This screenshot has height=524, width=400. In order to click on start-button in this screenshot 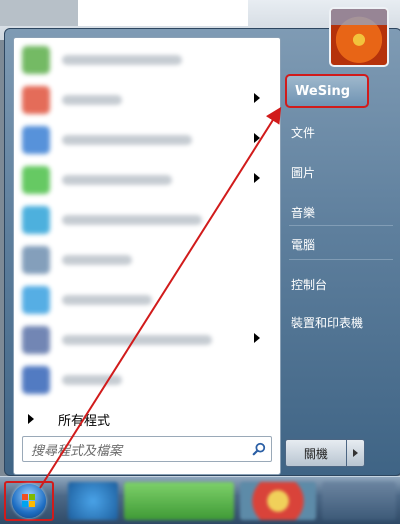, I will do `click(29, 501)`.